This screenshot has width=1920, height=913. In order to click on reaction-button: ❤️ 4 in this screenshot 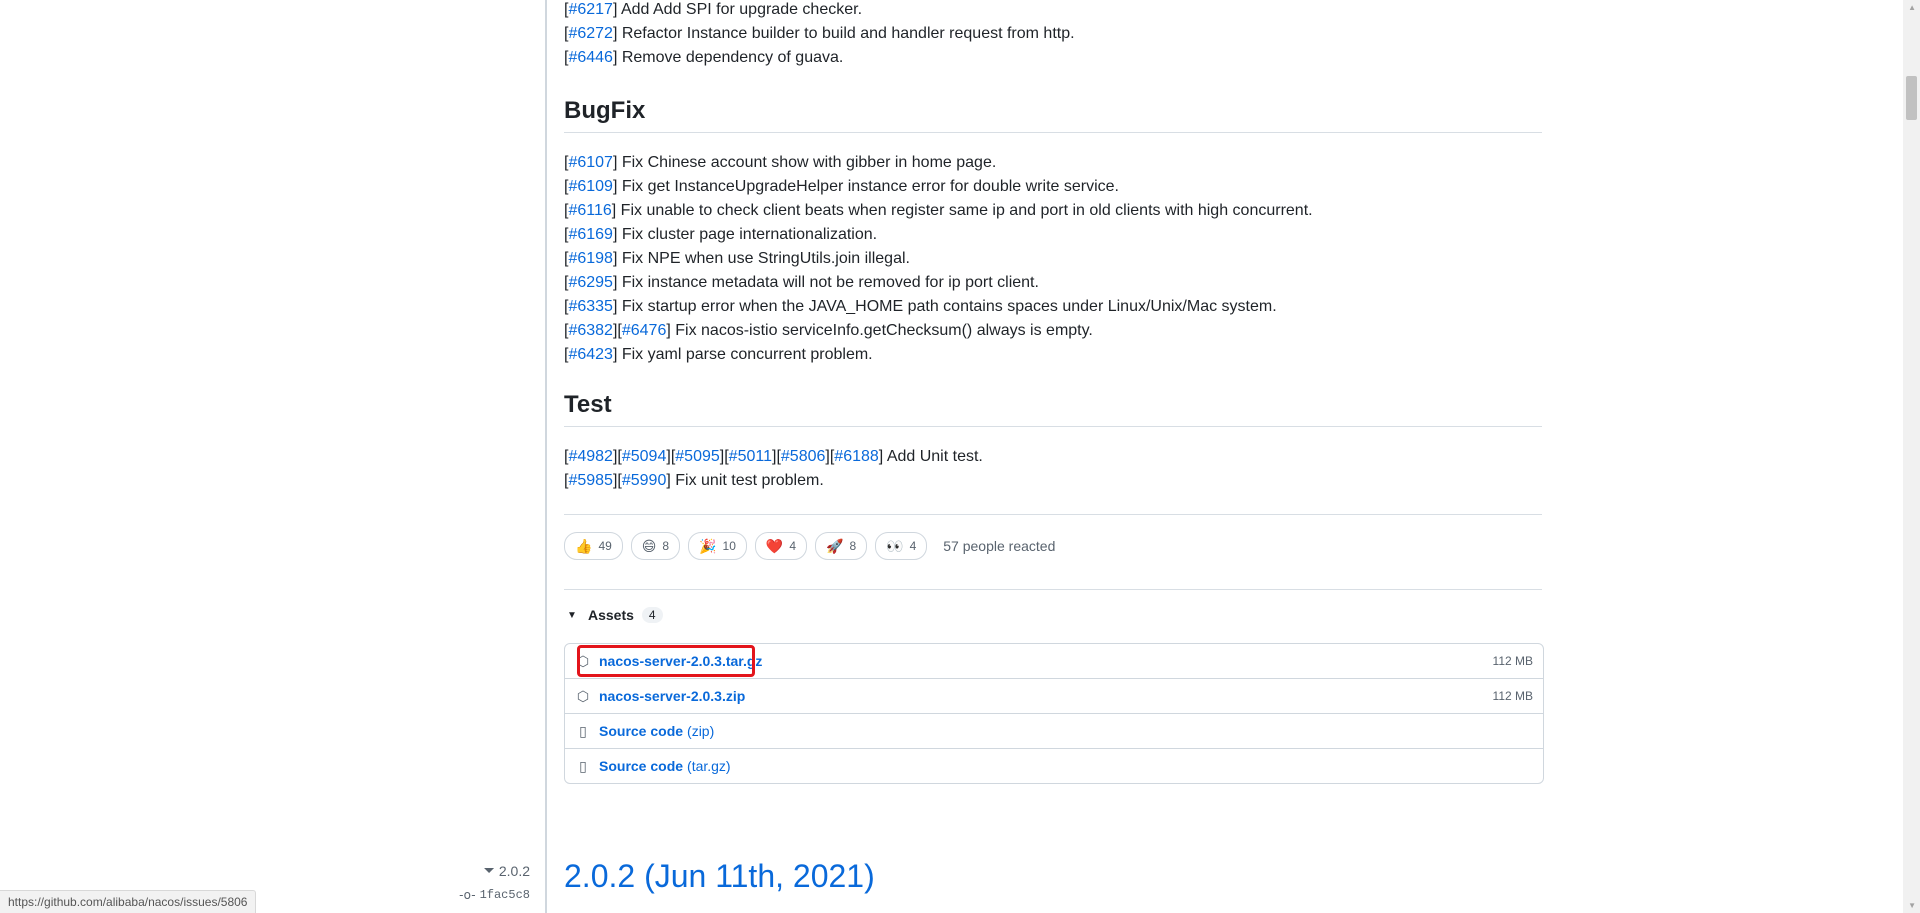, I will do `click(781, 546)`.